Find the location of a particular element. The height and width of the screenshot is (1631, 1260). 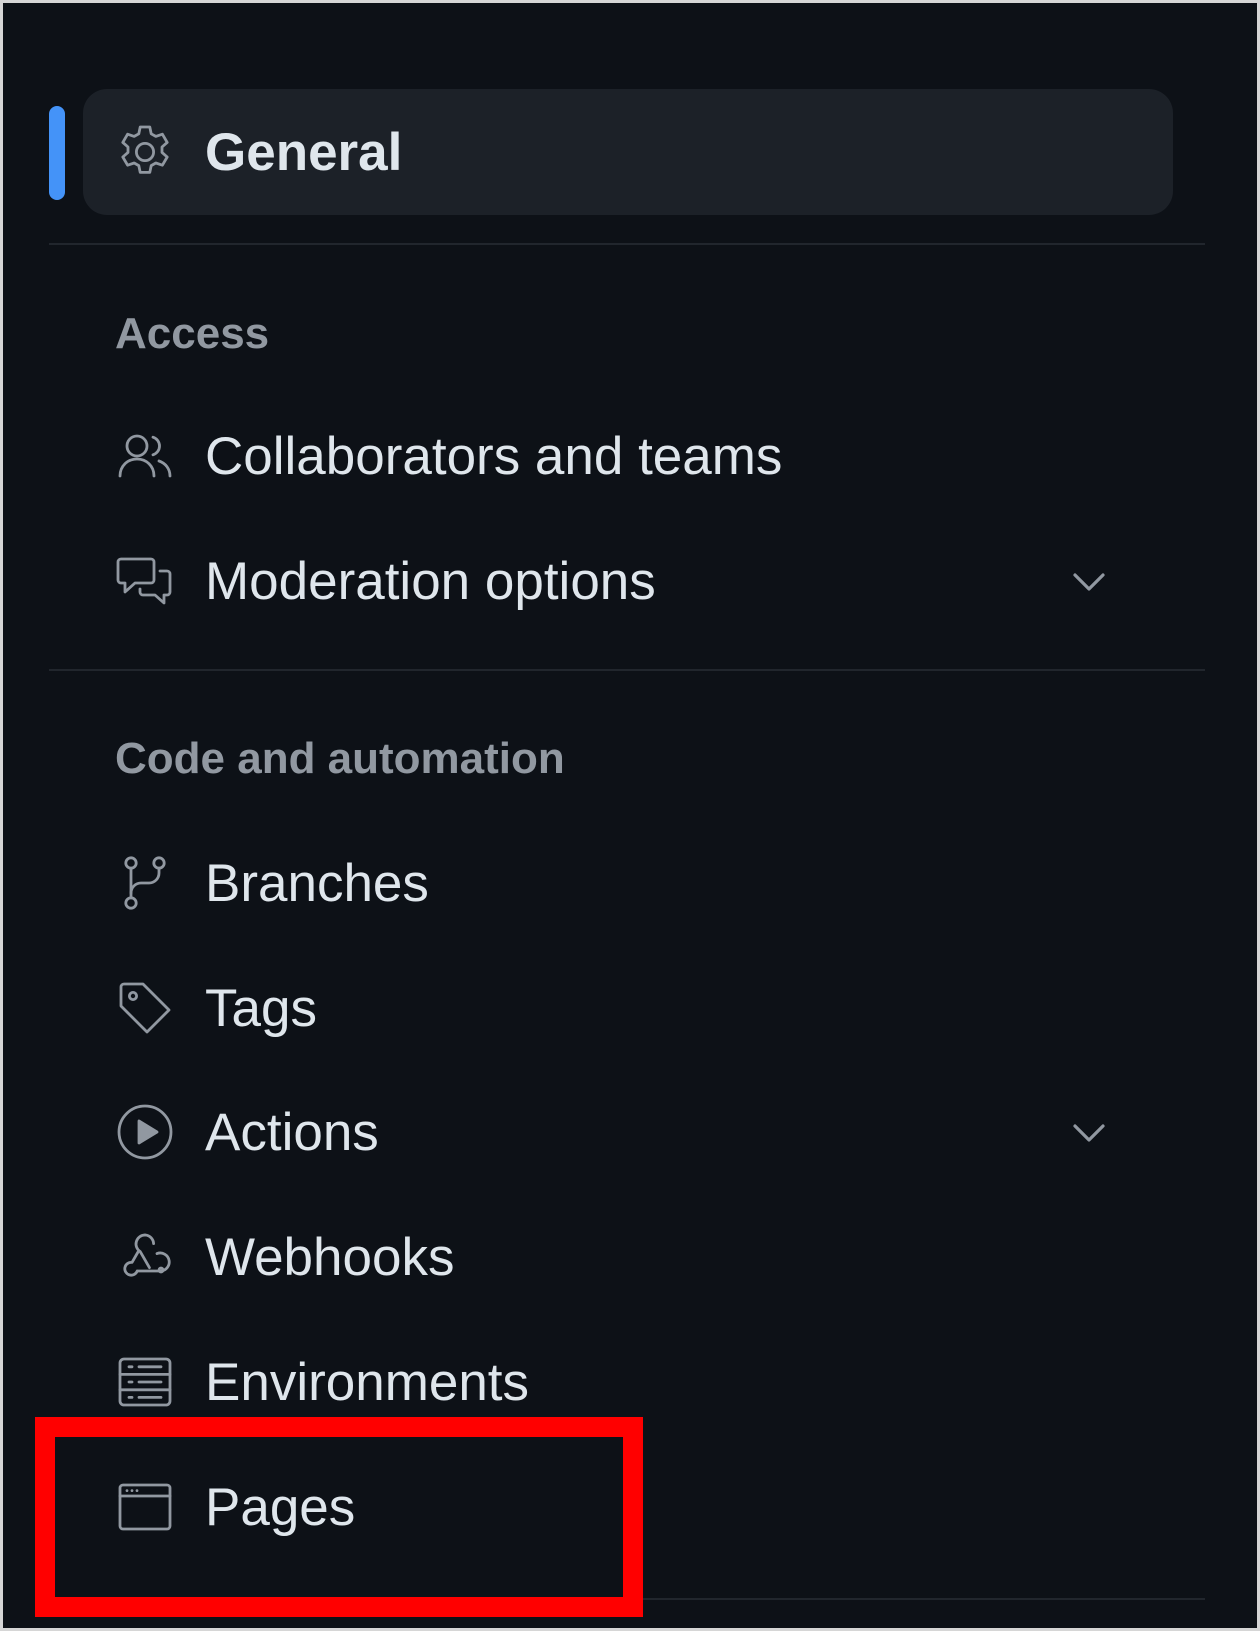

sidebar-item-label: Collaborators and teams is located at coordinates (494, 456).